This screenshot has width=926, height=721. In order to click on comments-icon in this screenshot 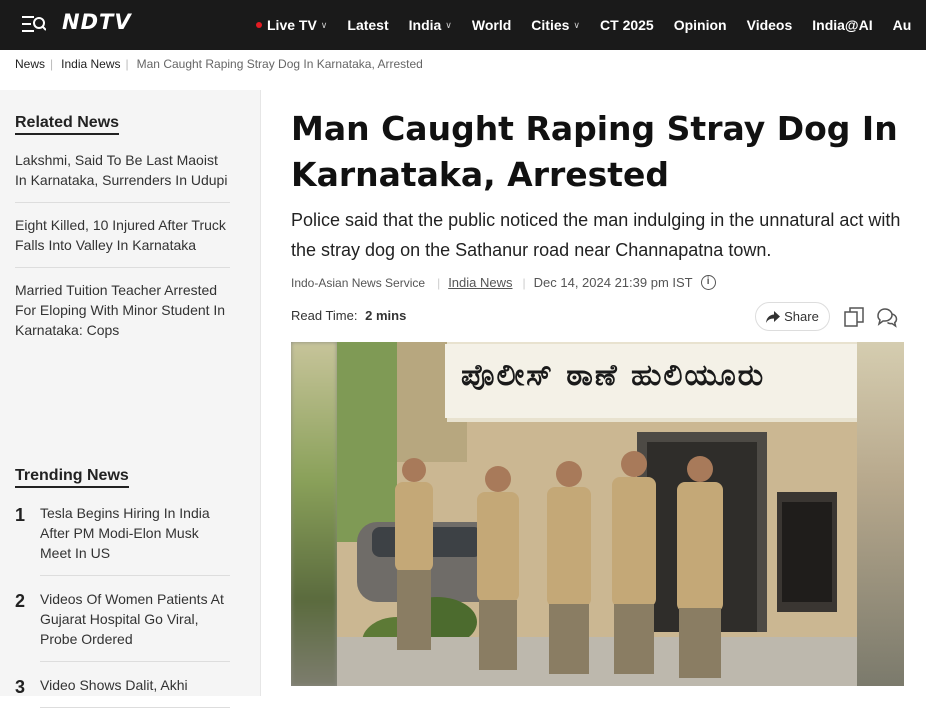, I will do `click(887, 317)`.